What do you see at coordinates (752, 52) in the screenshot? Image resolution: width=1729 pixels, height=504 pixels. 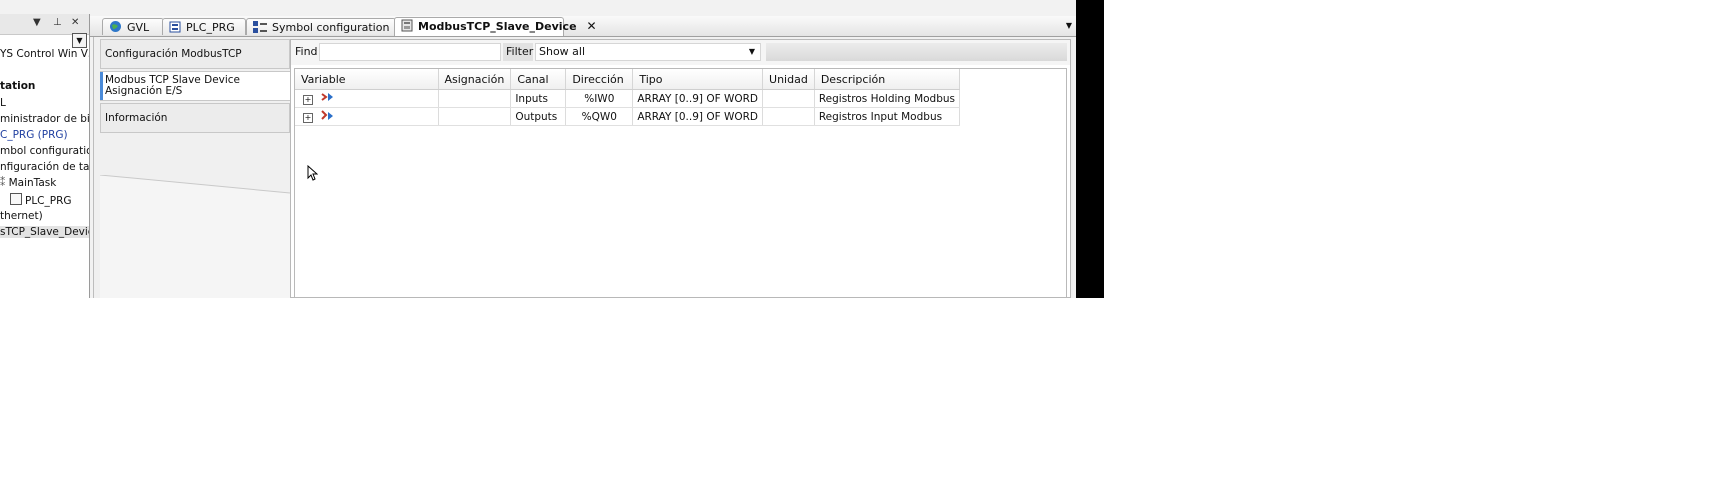 I see `chevron-down-icon: ▼` at bounding box center [752, 52].